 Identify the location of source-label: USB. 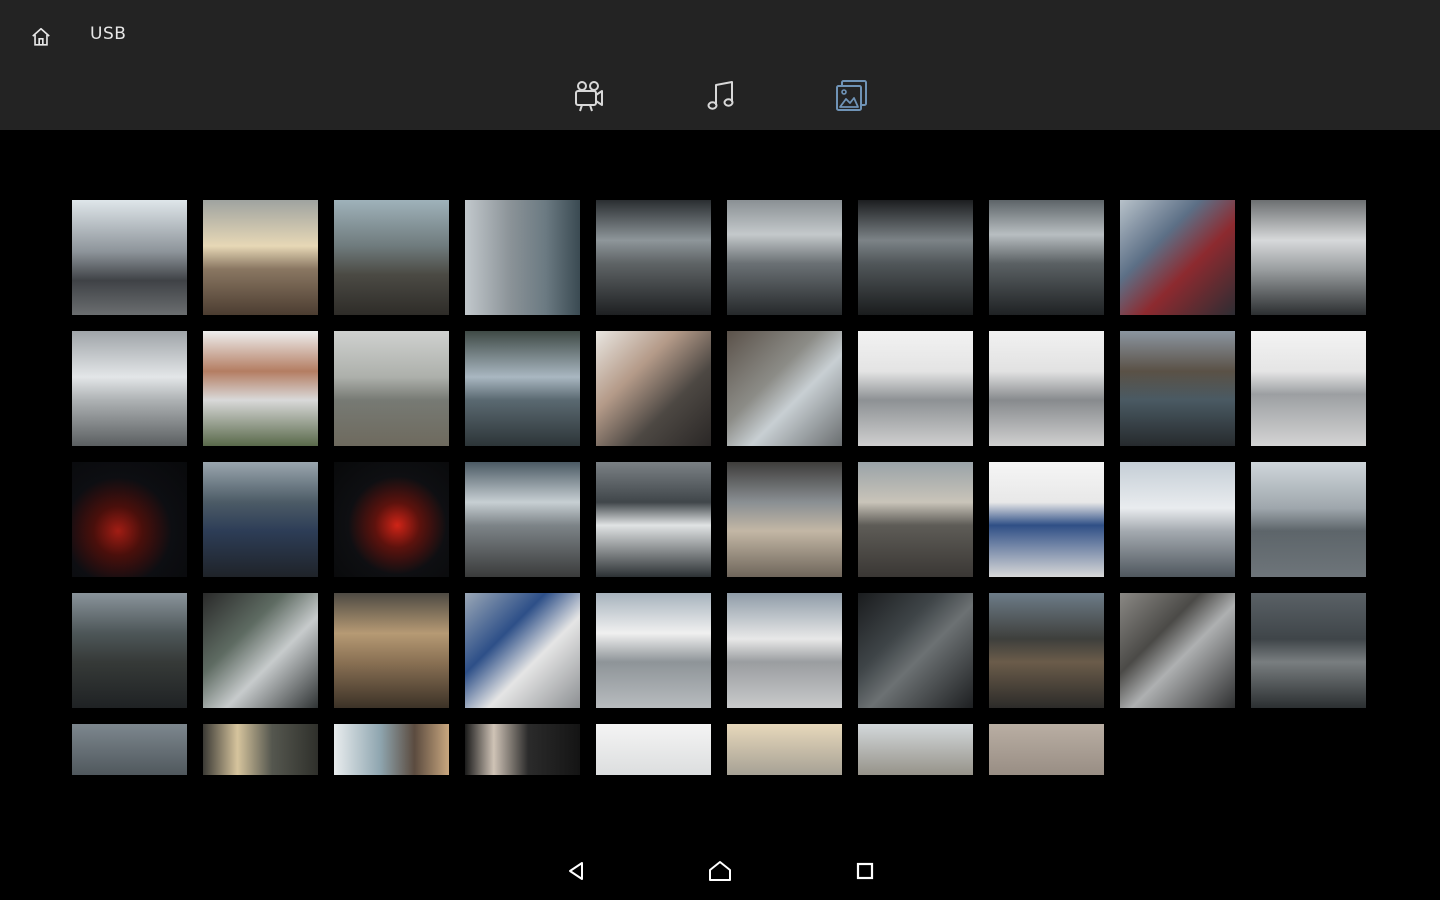
(108, 34).